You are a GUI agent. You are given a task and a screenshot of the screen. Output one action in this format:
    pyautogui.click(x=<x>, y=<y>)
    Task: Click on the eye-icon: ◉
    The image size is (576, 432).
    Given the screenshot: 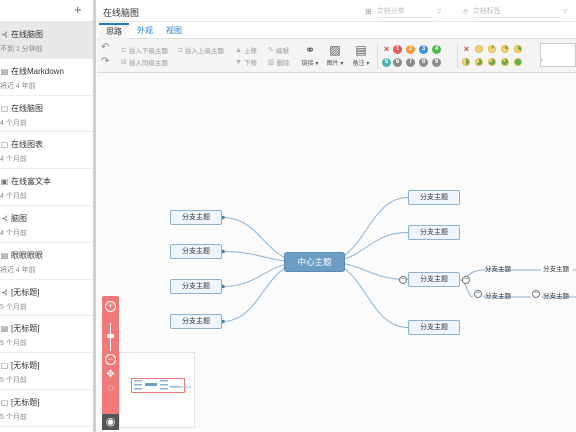 What is the action you would take?
    pyautogui.click(x=110, y=421)
    